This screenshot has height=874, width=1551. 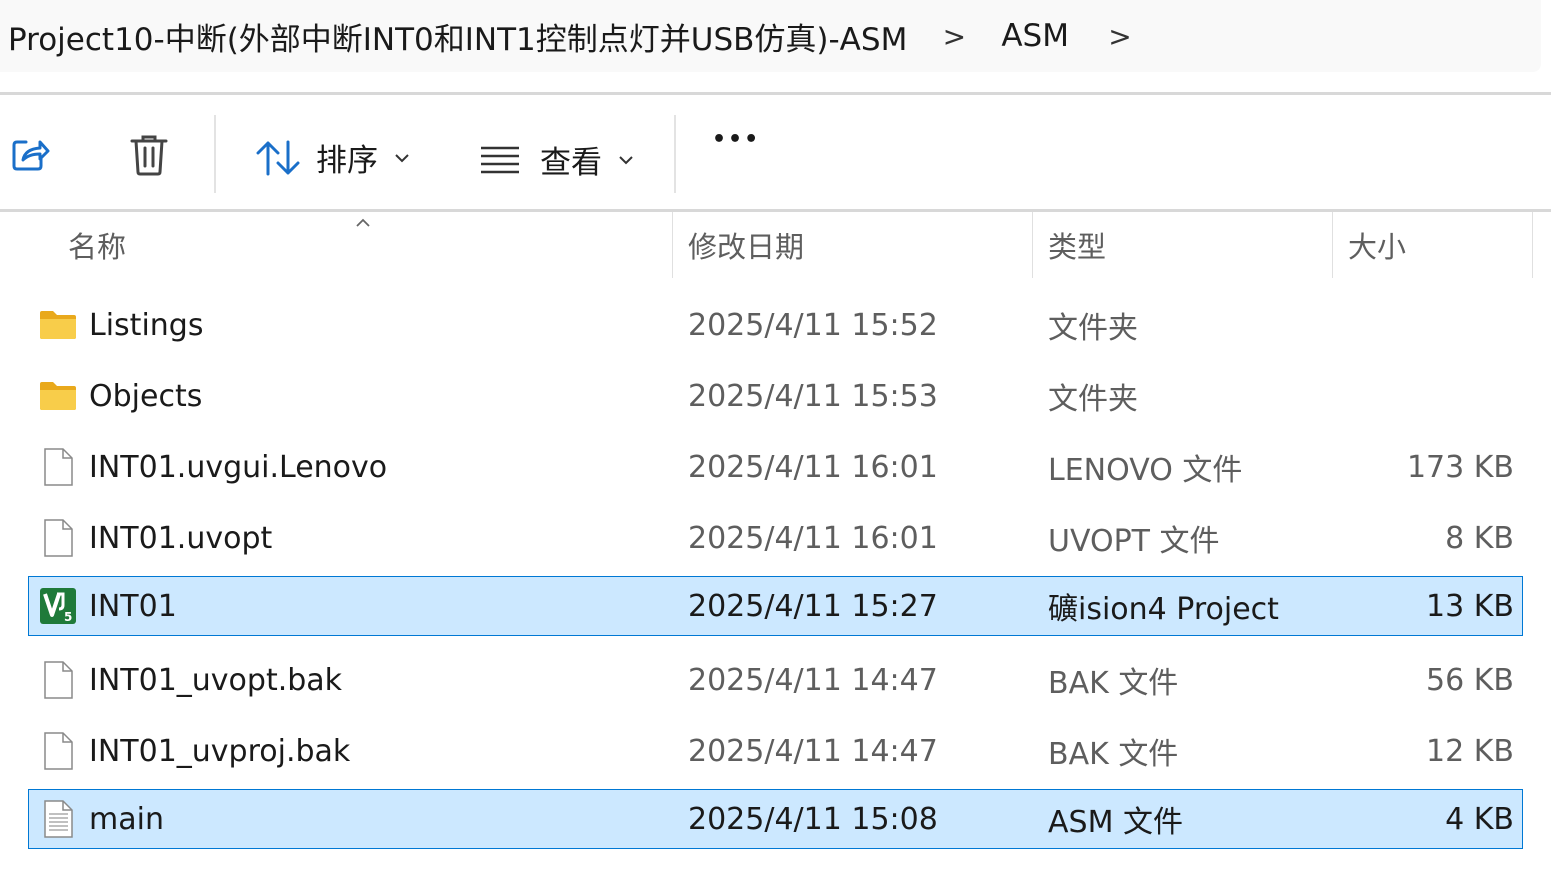 What do you see at coordinates (813, 325) in the screenshot?
I see `file-date: 2025/4/11 15:52` at bounding box center [813, 325].